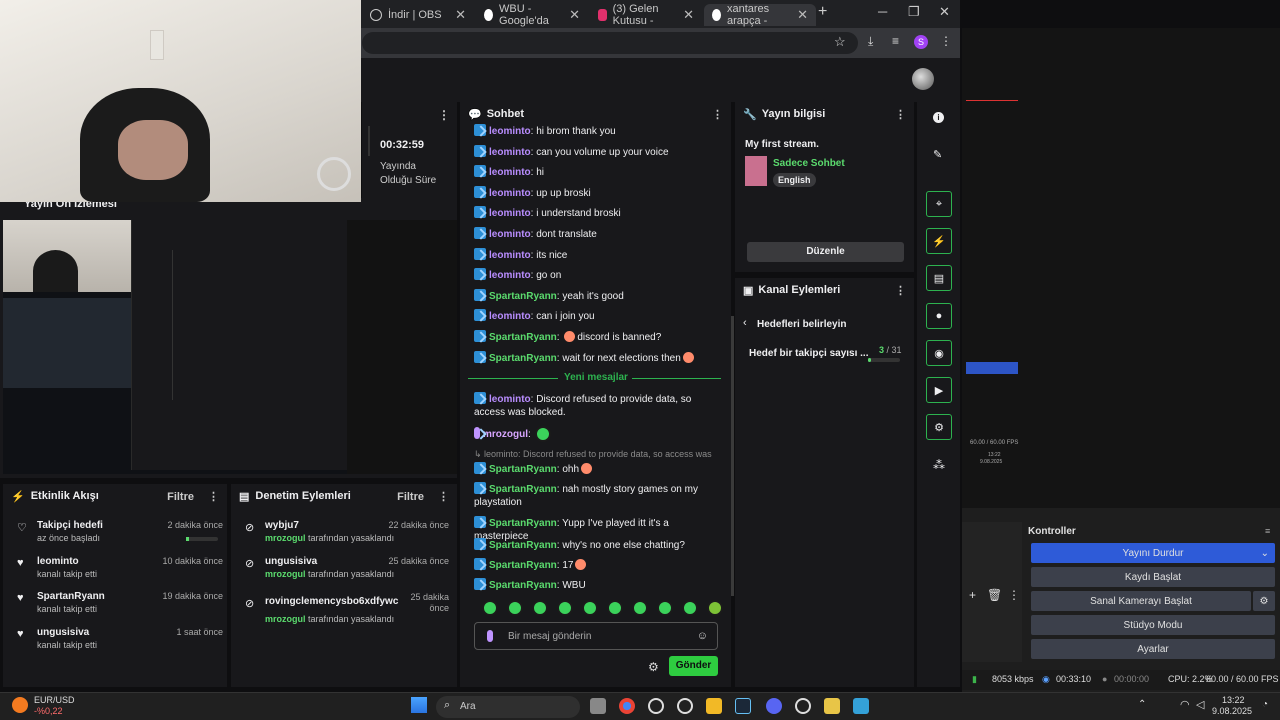 This screenshot has height=720, width=1280. I want to click on mod-filter: Filtre ⋮, so click(423, 496).